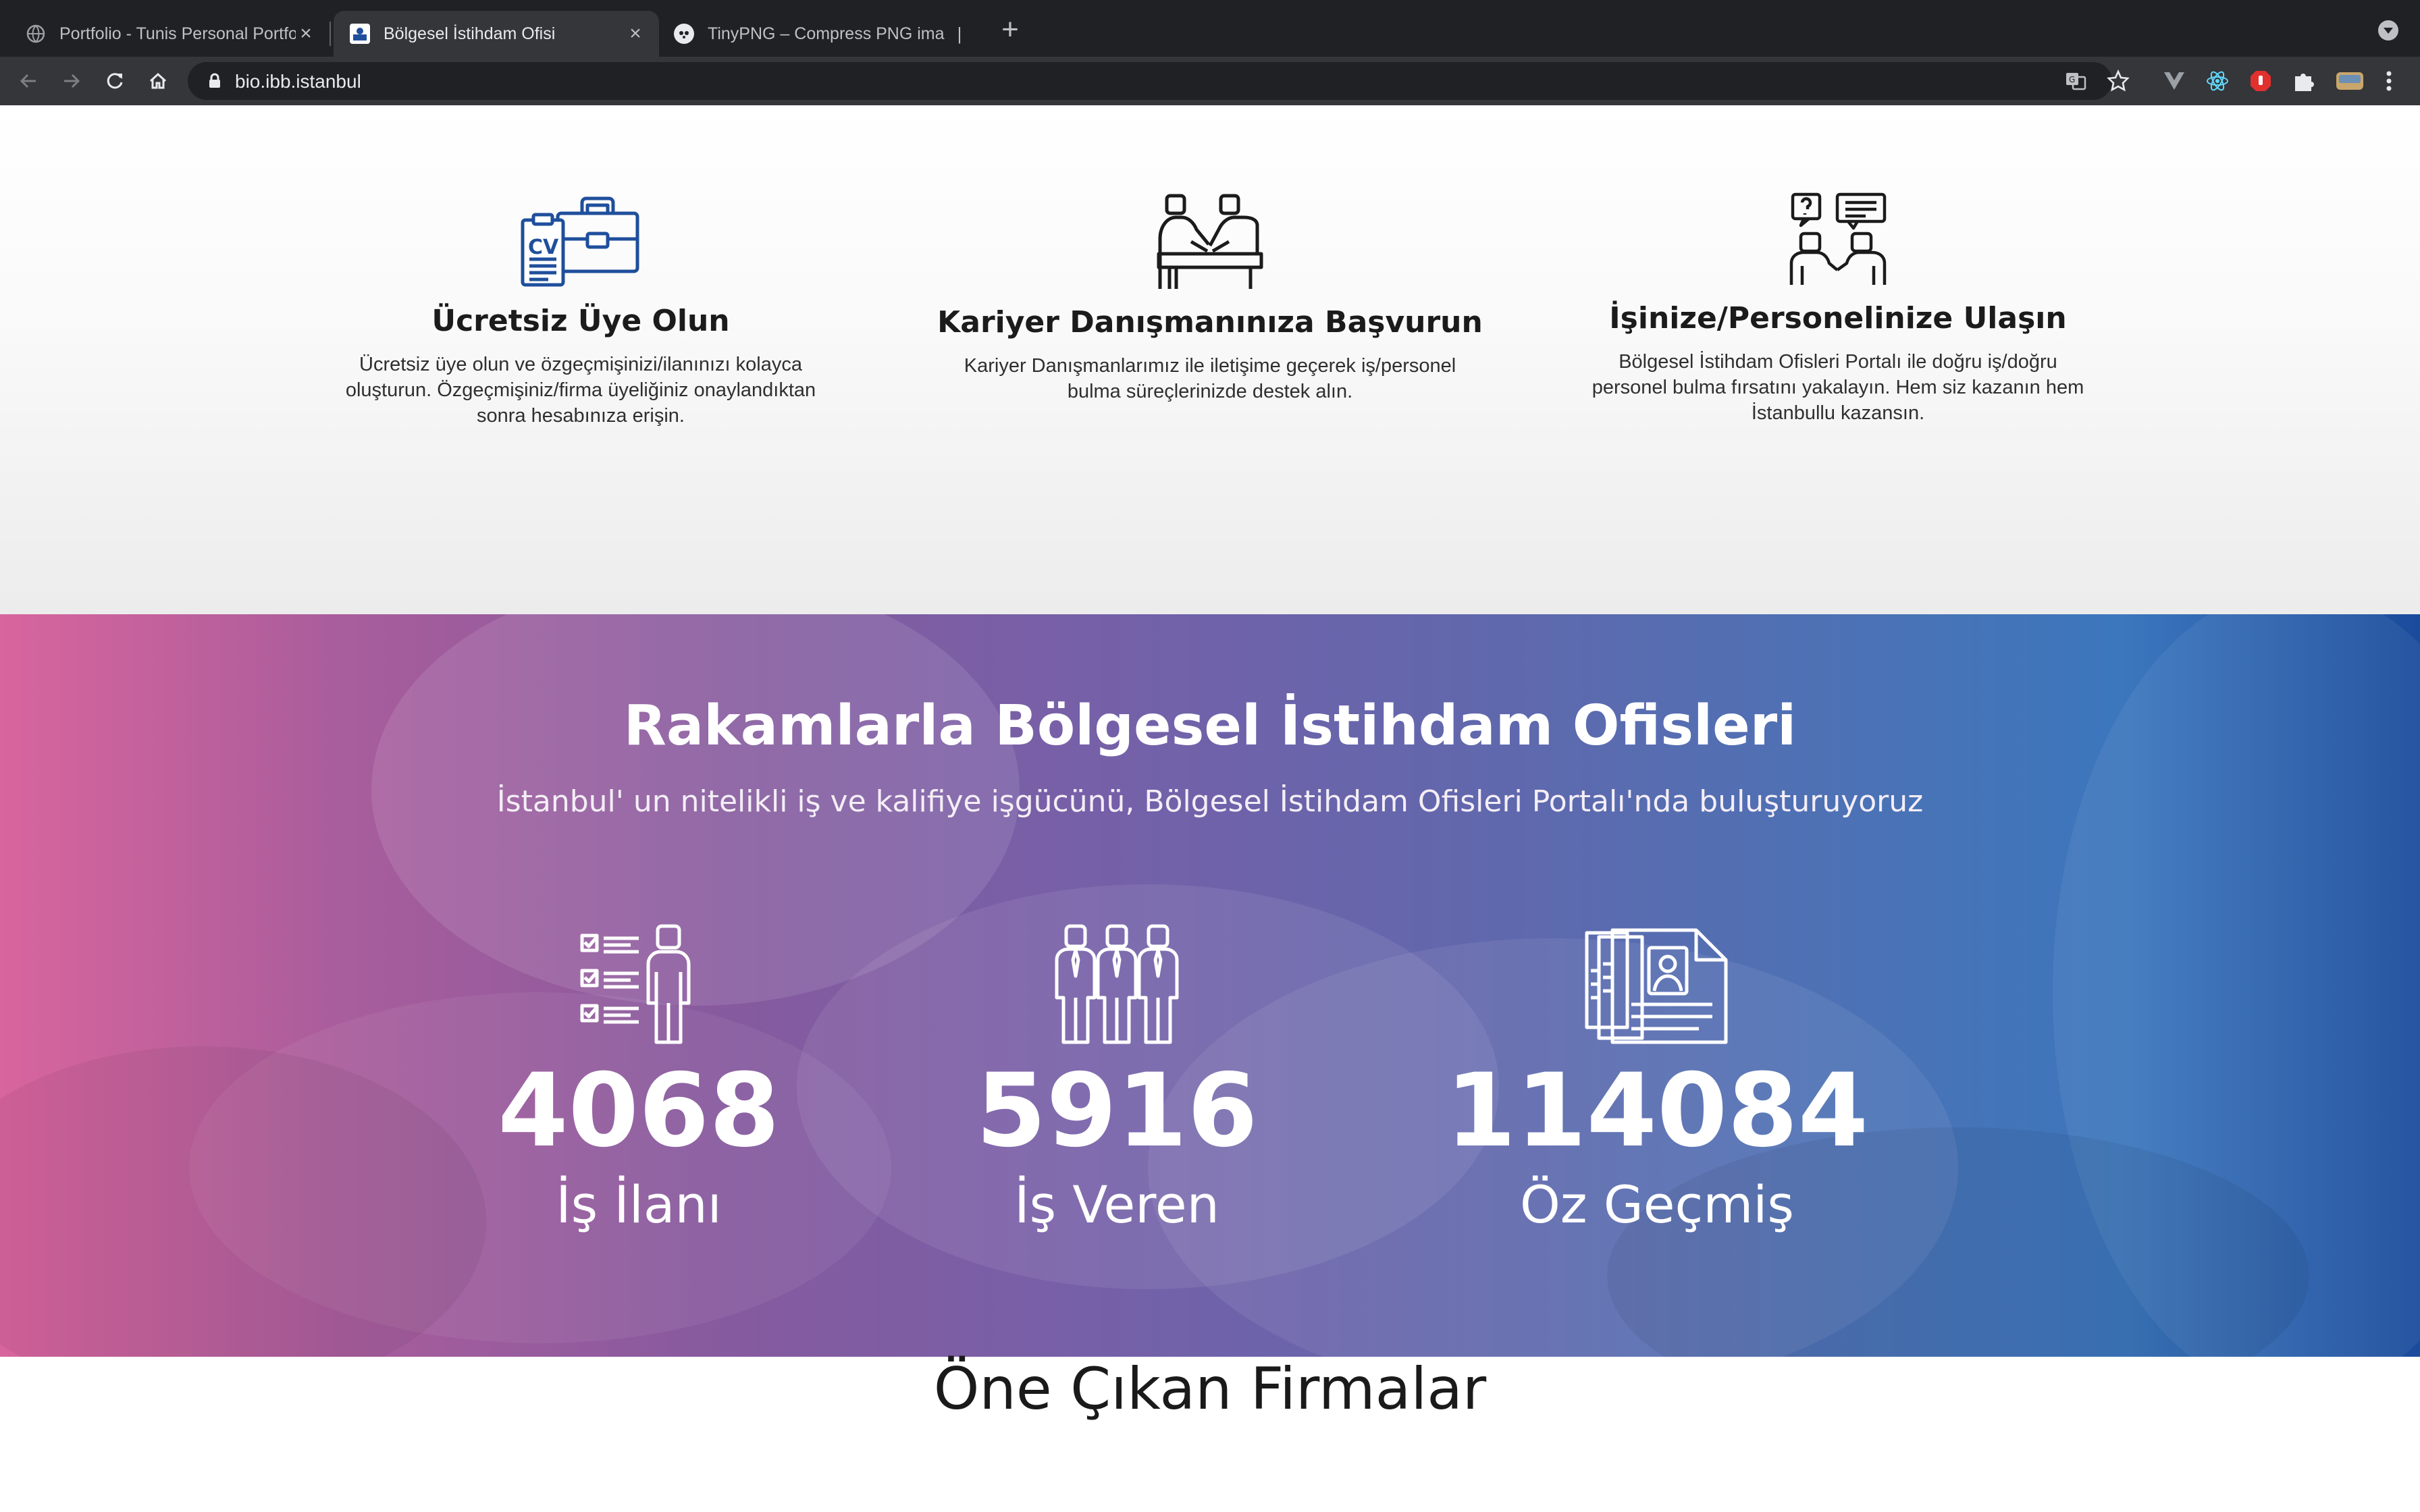 This screenshot has width=2420, height=1512. Describe the element at coordinates (2118, 80) in the screenshot. I see `star-icon` at that location.